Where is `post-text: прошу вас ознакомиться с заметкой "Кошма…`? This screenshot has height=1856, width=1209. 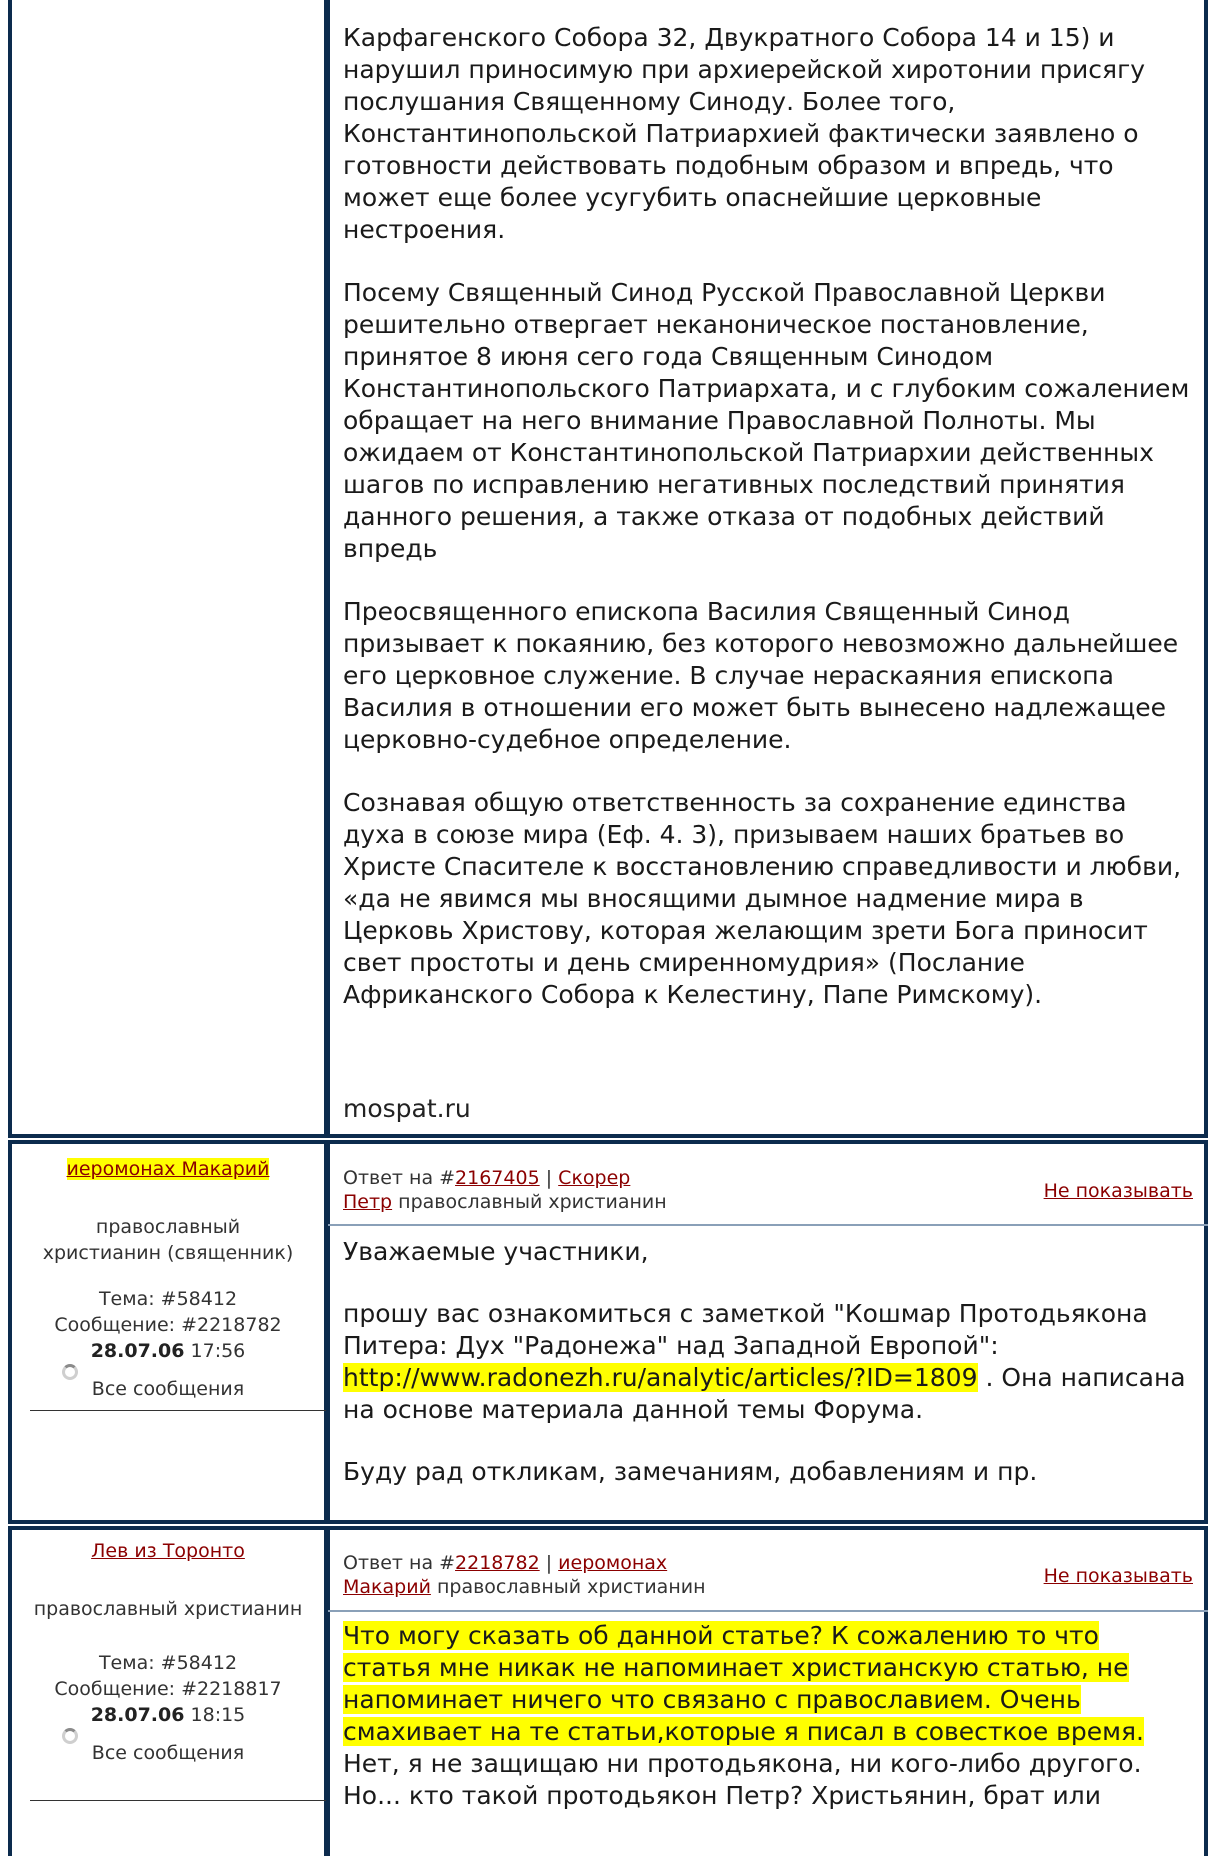 post-text: прошу вас ознакомиться с заметкой "Кошма… is located at coordinates (745, 1329).